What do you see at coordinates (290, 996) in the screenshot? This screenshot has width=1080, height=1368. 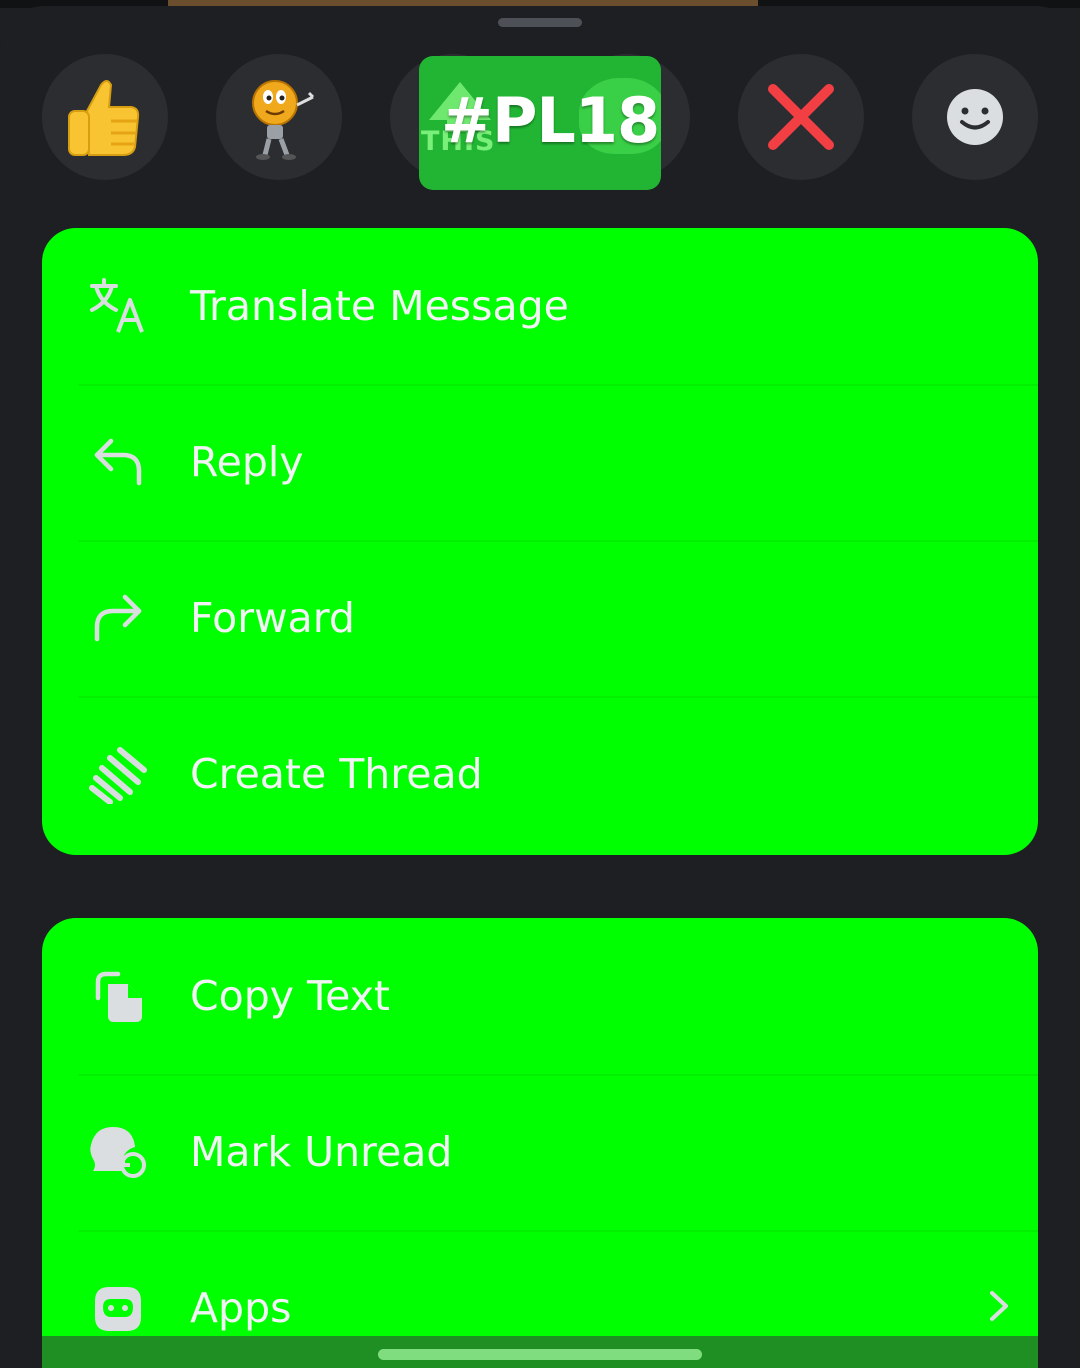 I see `menu-item-label: Copy Text` at bounding box center [290, 996].